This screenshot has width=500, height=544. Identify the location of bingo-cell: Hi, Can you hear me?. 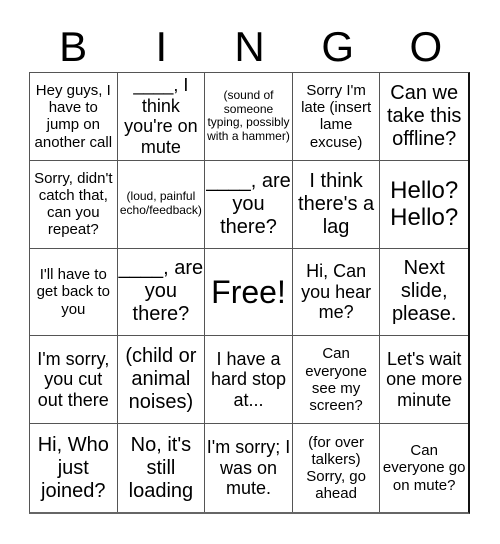
(336, 292).